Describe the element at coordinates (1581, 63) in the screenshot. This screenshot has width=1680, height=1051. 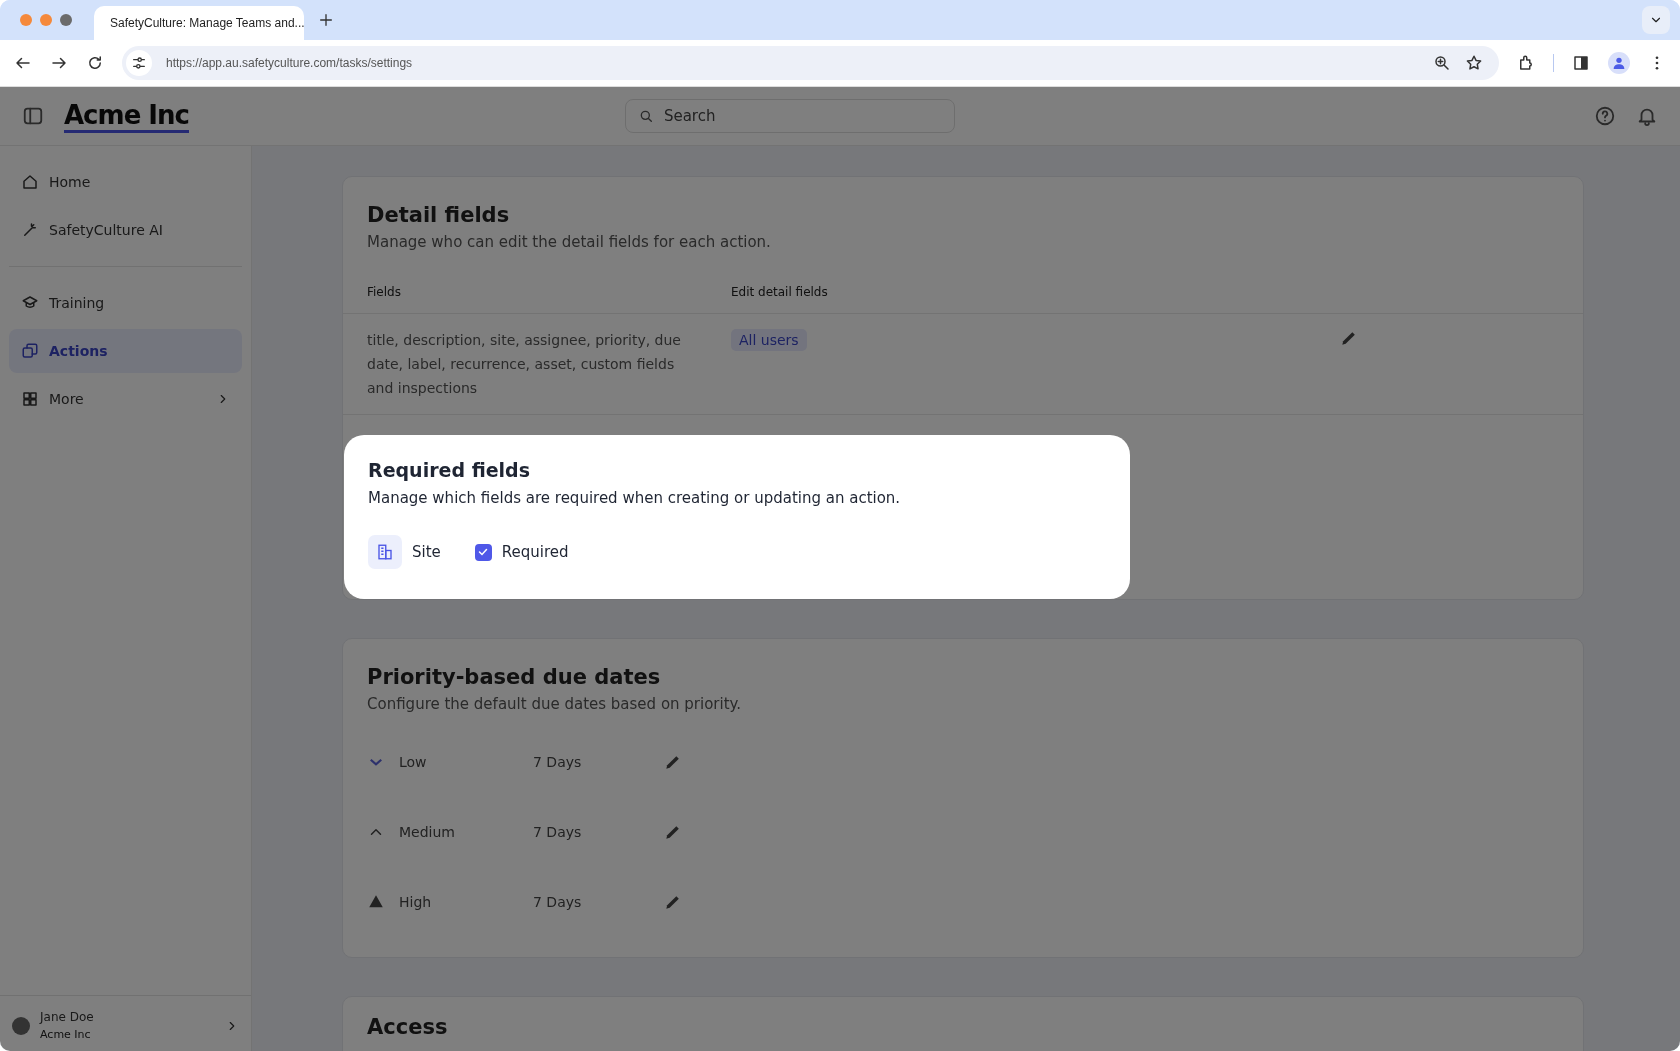
I see `side-panel-icon` at that location.